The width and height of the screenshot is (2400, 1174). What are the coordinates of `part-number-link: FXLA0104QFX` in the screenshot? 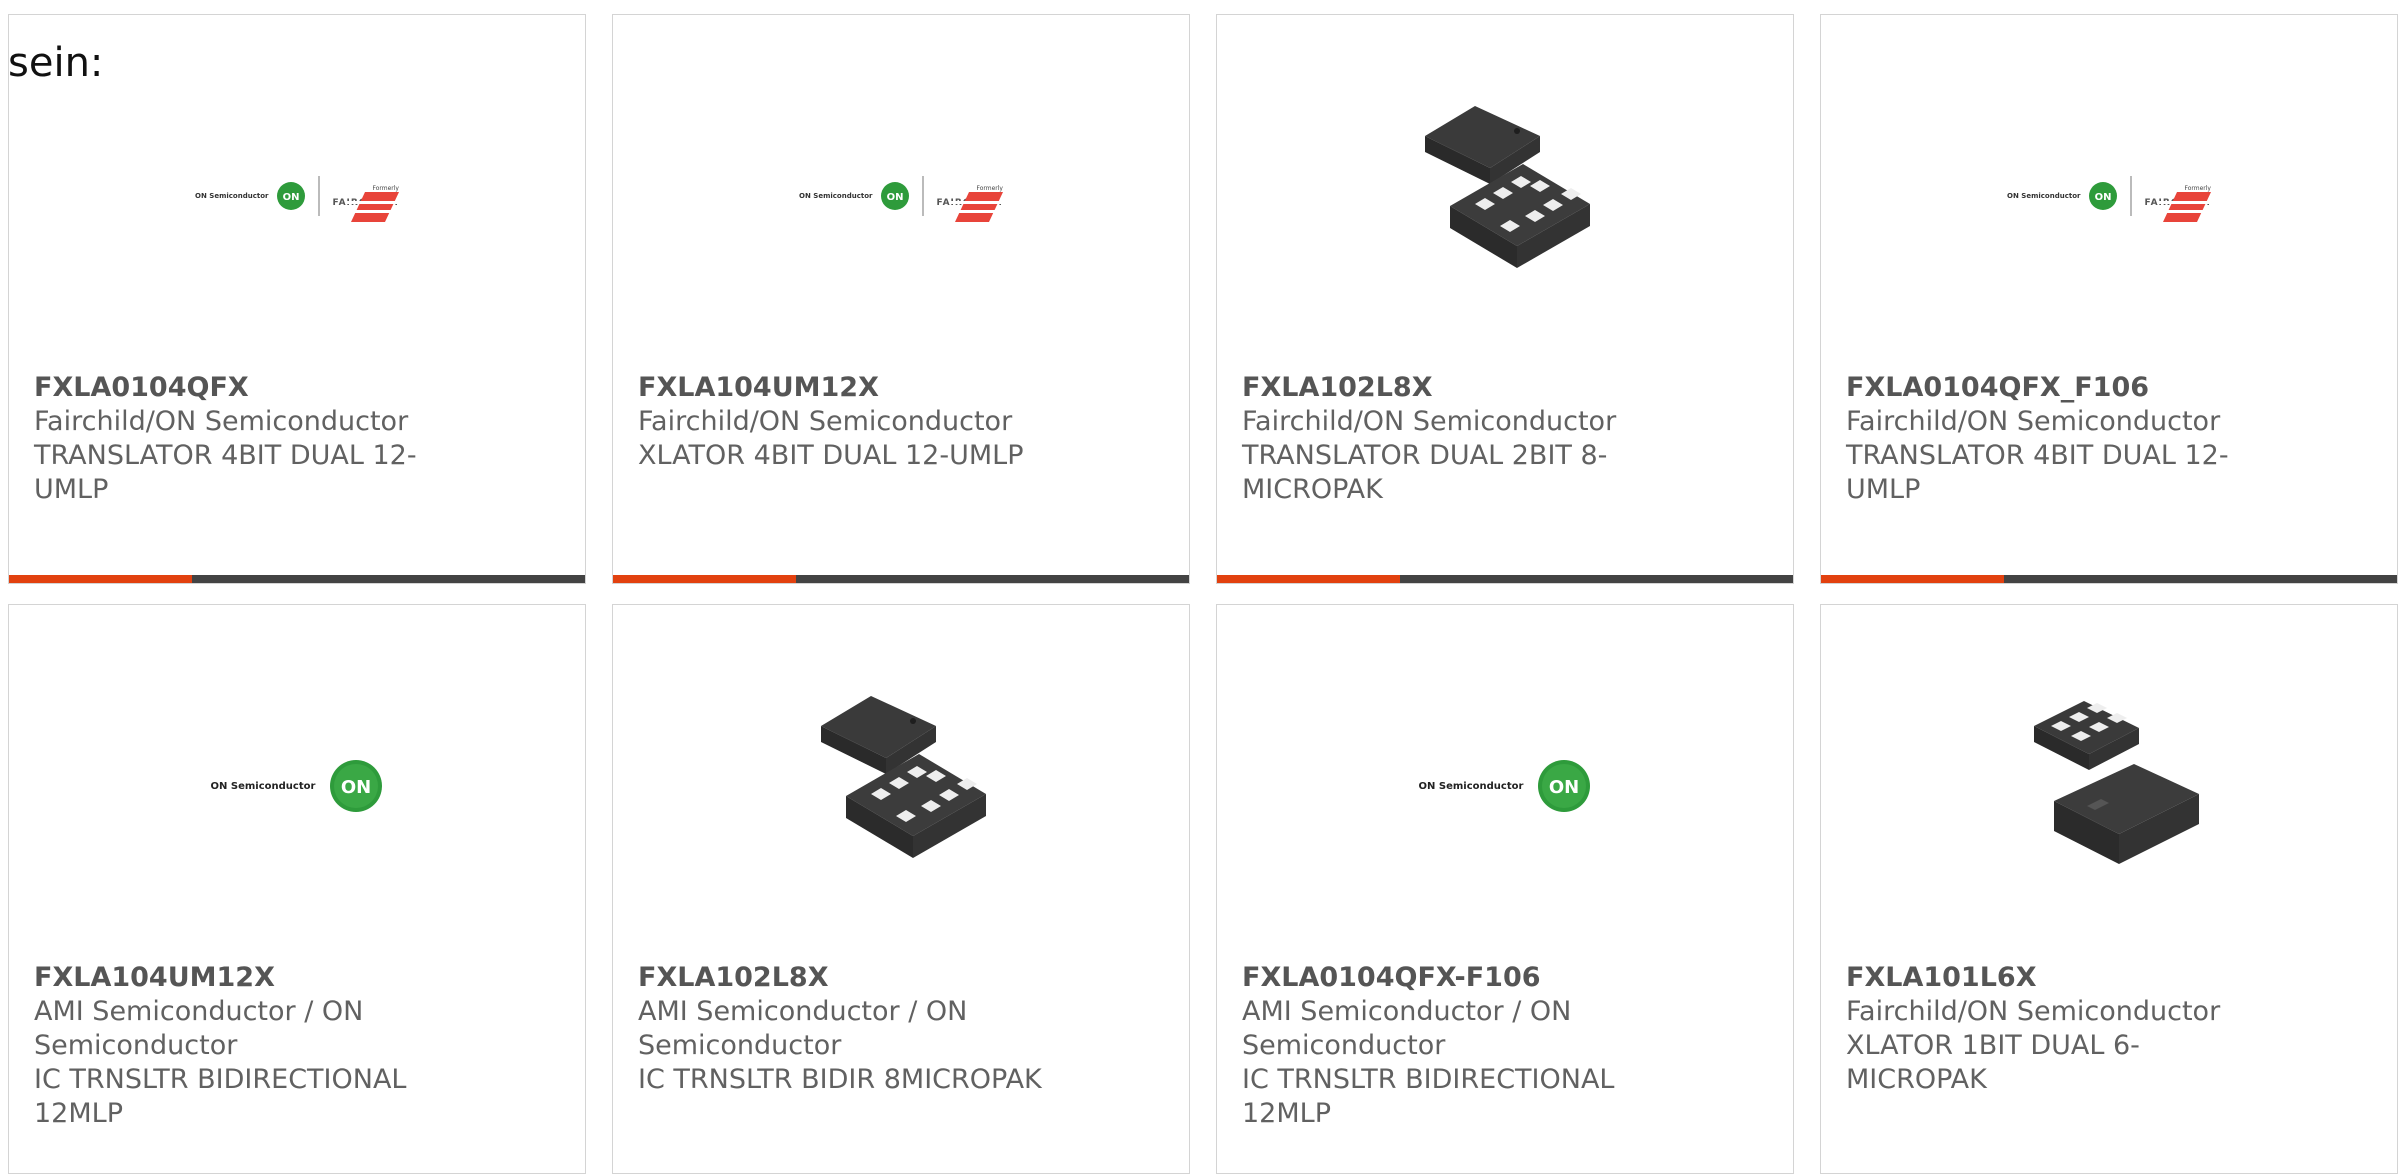 It's located at (244, 388).